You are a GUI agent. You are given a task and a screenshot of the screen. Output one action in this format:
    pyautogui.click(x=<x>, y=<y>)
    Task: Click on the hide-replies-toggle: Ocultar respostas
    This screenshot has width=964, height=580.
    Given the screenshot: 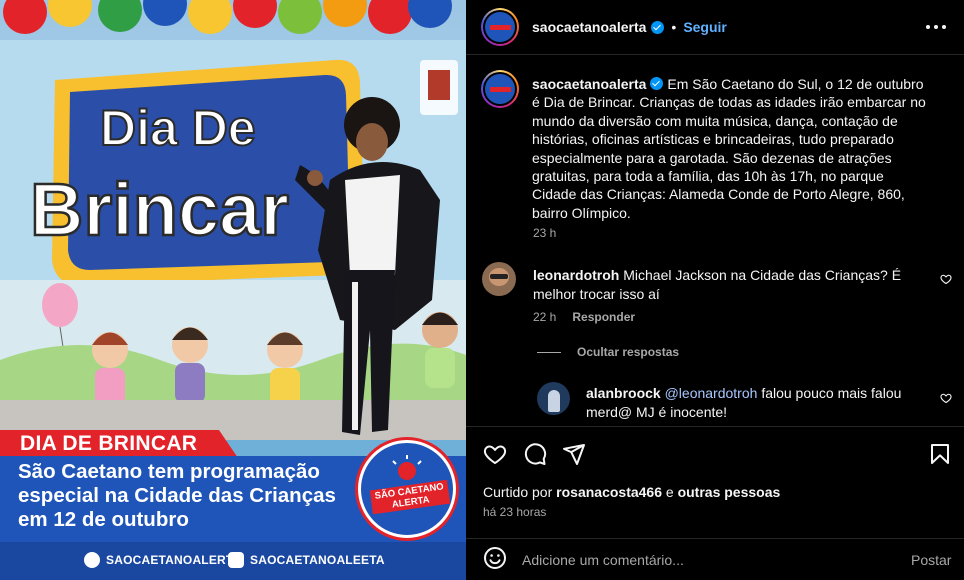 What is the action you would take?
    pyautogui.click(x=608, y=352)
    